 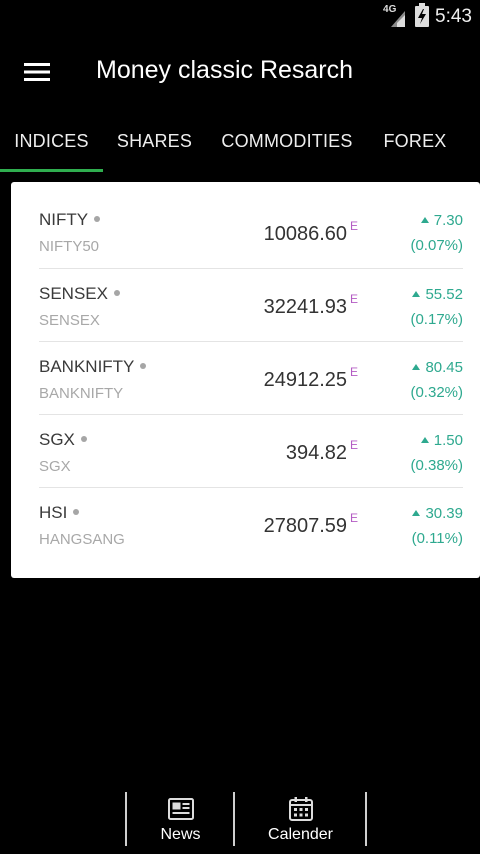 I want to click on change-value-group: 1.50, so click(x=441, y=440).